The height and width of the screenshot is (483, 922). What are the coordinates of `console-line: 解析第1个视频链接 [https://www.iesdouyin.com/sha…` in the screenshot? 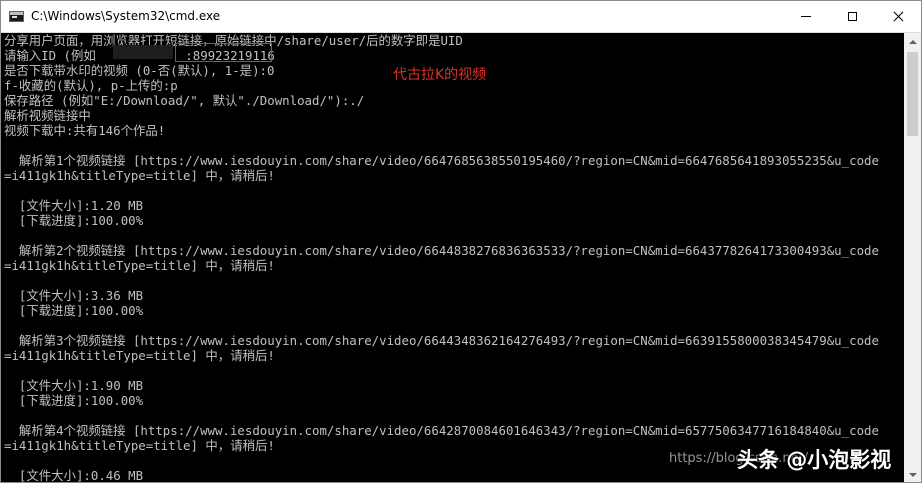 It's located at (441, 160).